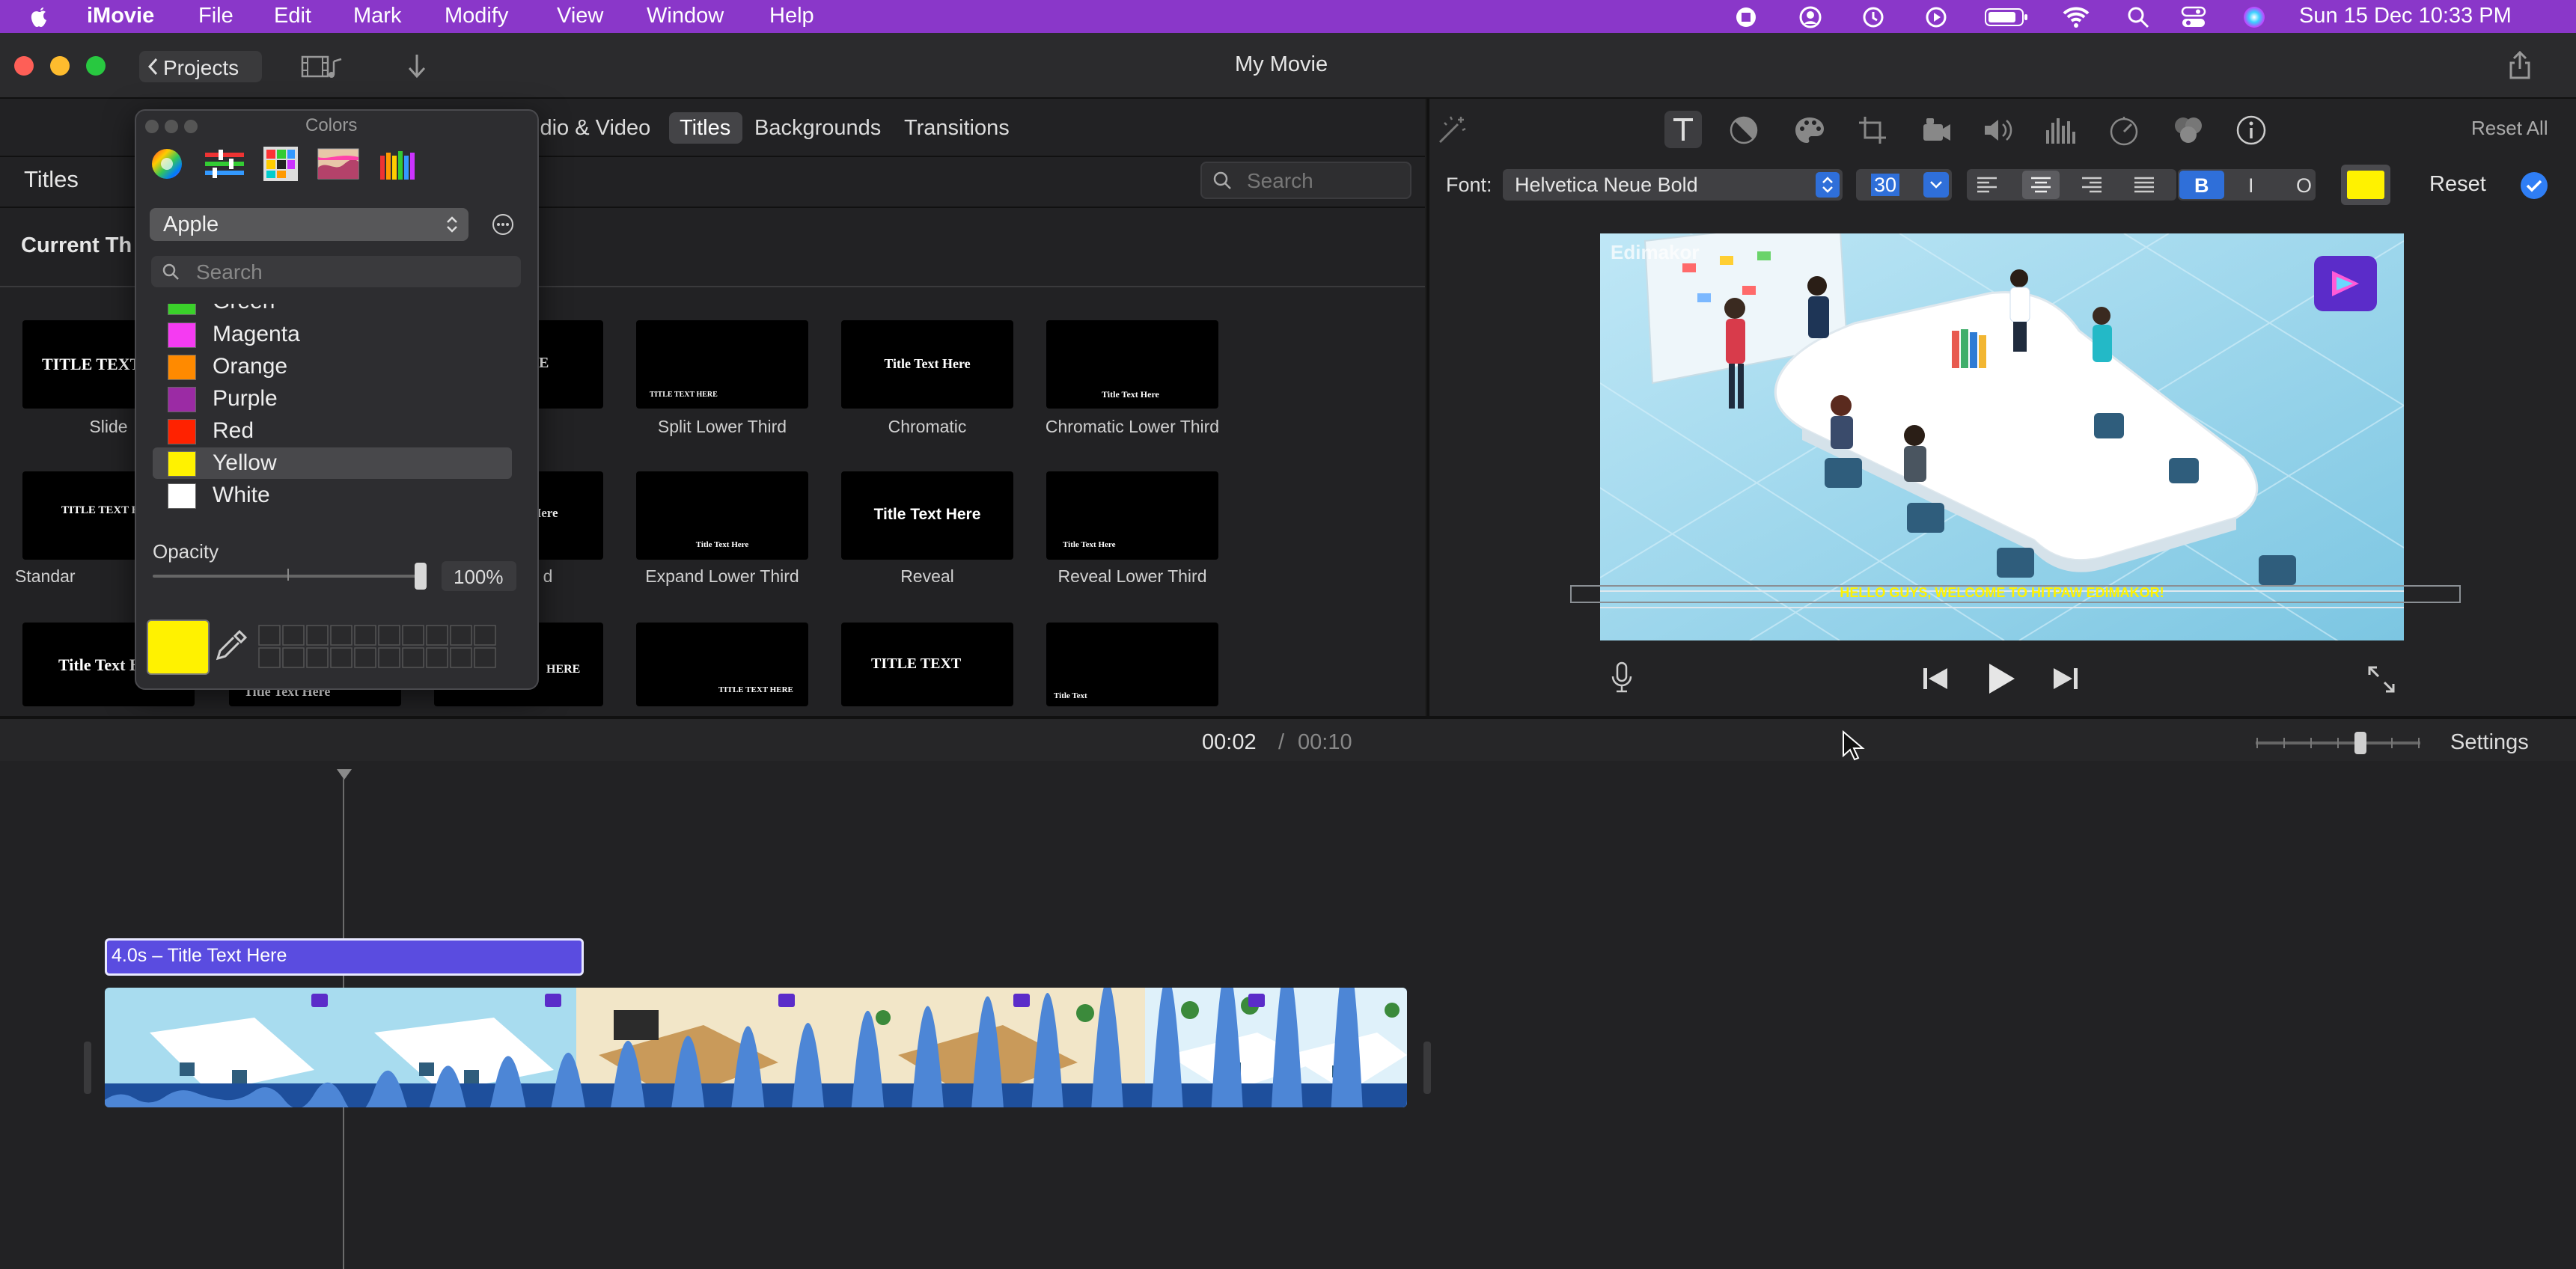  I want to click on font-size-field: 30, so click(1904, 185).